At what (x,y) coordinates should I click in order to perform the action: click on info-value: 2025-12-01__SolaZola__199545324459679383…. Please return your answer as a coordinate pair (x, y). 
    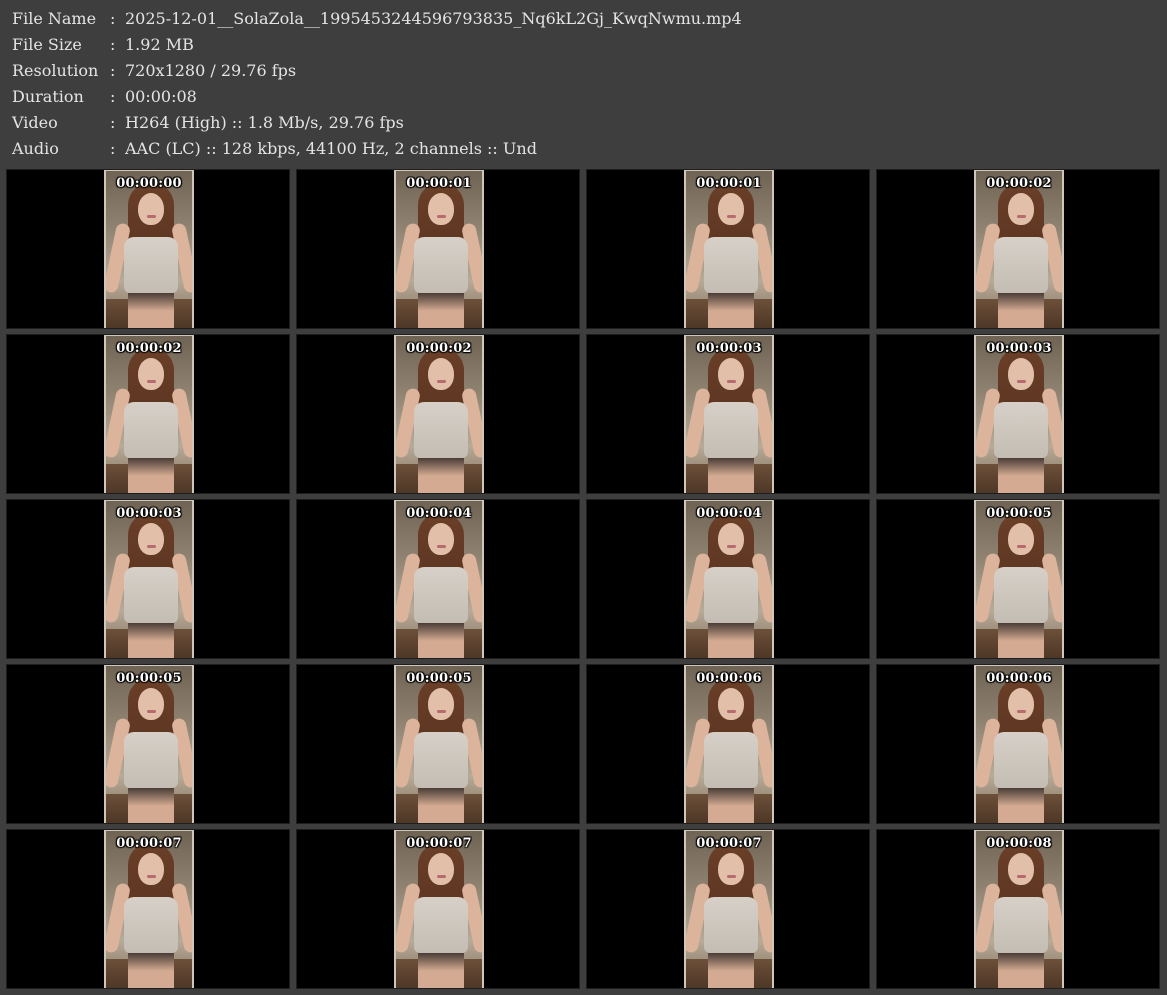
    Looking at the image, I should click on (433, 18).